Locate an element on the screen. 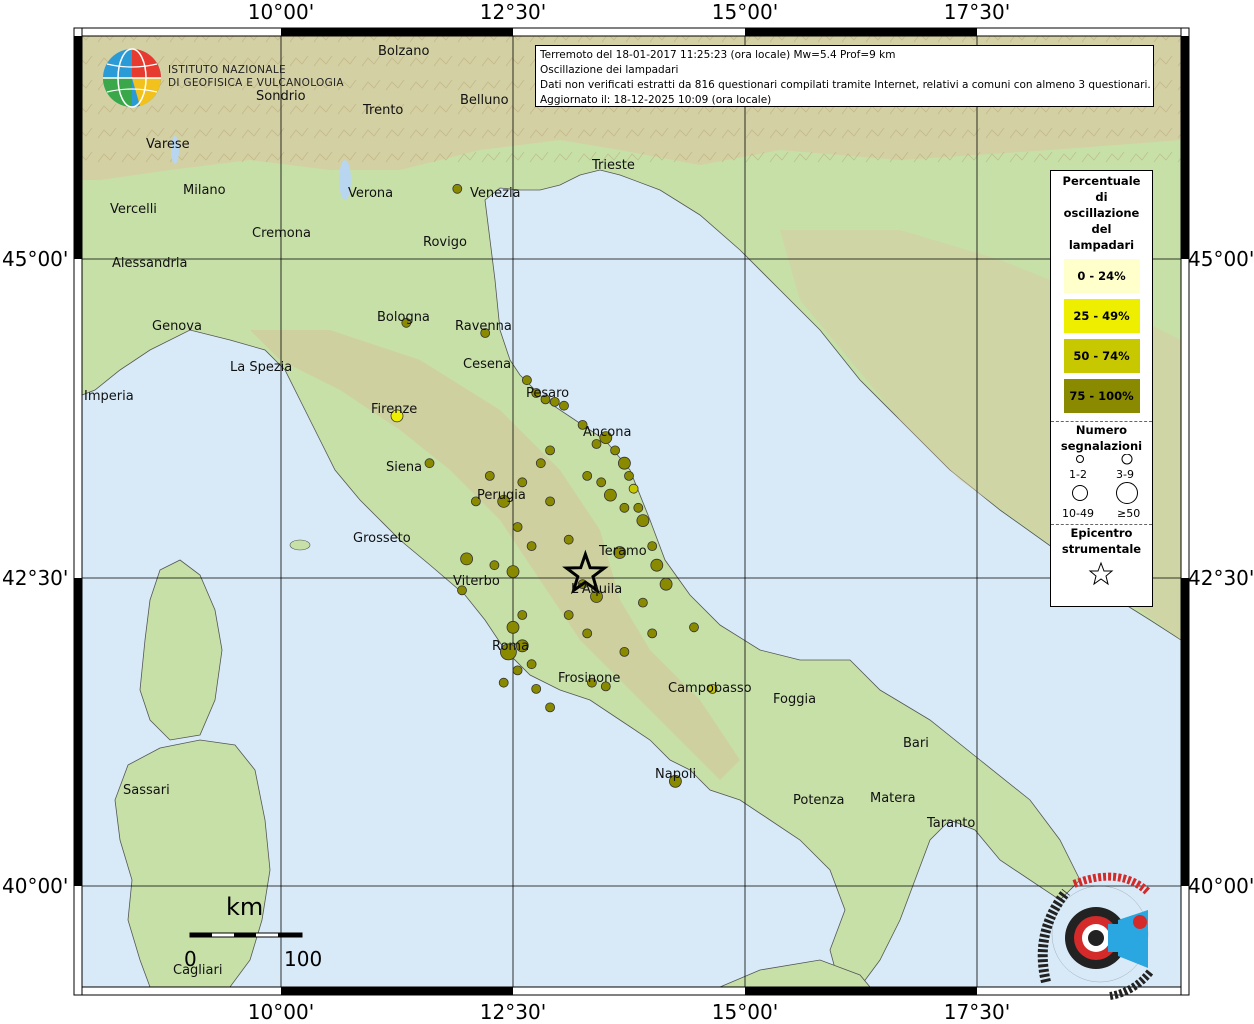  lat-tick-left-1: 45°00' is located at coordinates (35, 259).